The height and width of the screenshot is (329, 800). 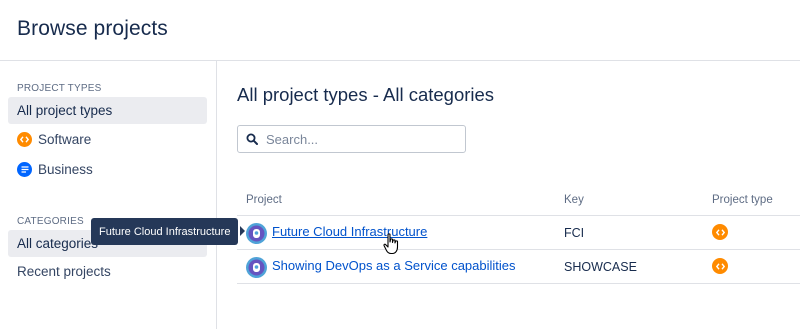 What do you see at coordinates (366, 94) in the screenshot?
I see `main-title: All project types - All categories` at bounding box center [366, 94].